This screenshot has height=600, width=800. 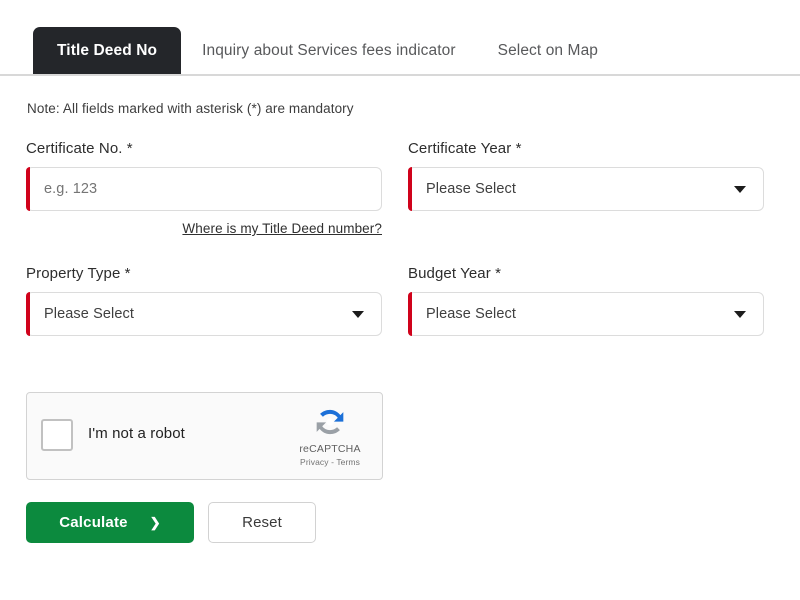 I want to click on tab-select-on-map: Select on Map, so click(x=548, y=50).